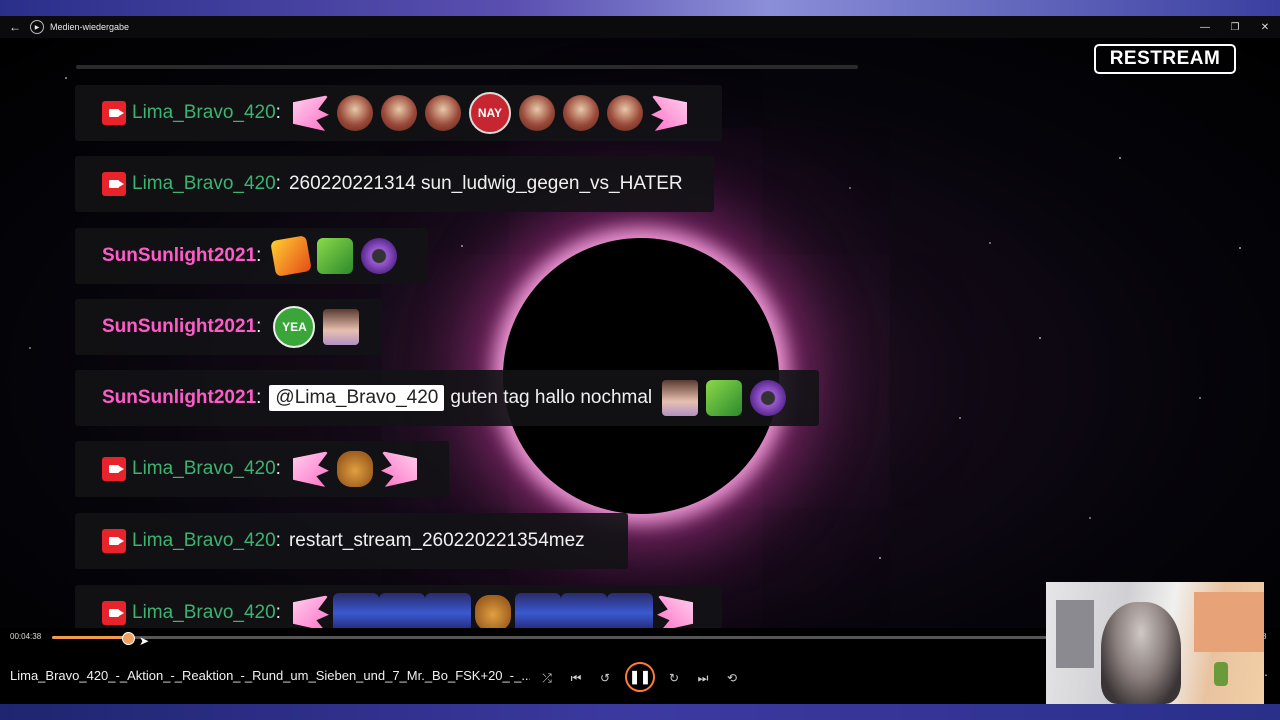 The height and width of the screenshot is (720, 1280). What do you see at coordinates (485, 183) in the screenshot?
I see `chat-text: 260220221314 sun_ludwig_gegen_vs_HATER` at bounding box center [485, 183].